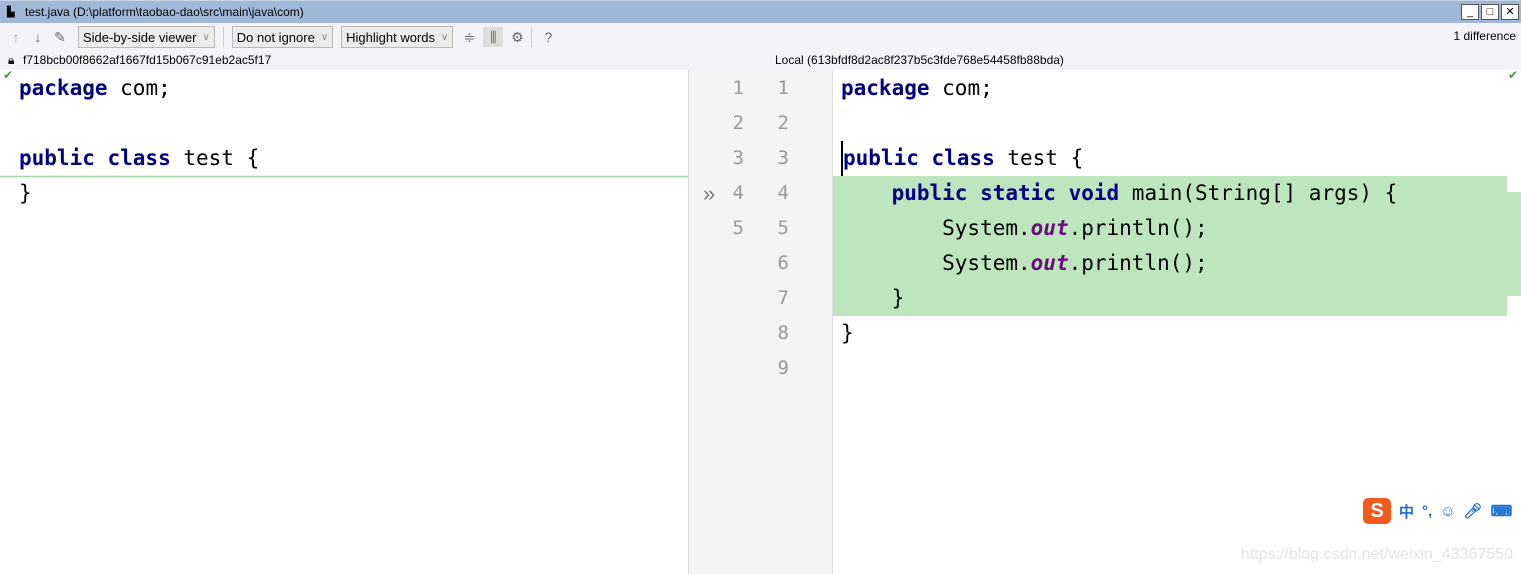 This screenshot has height=574, width=1521. What do you see at coordinates (1447, 511) in the screenshot?
I see `emoji-icon: ☺` at bounding box center [1447, 511].